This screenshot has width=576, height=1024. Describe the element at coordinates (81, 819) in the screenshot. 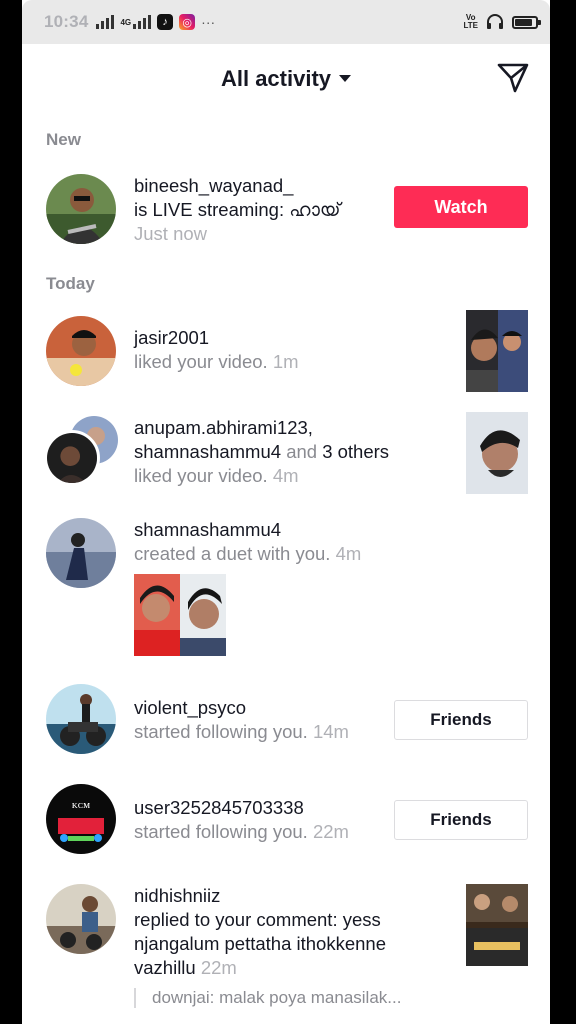

I see `avatar: ᴋᴄᴍ` at that location.